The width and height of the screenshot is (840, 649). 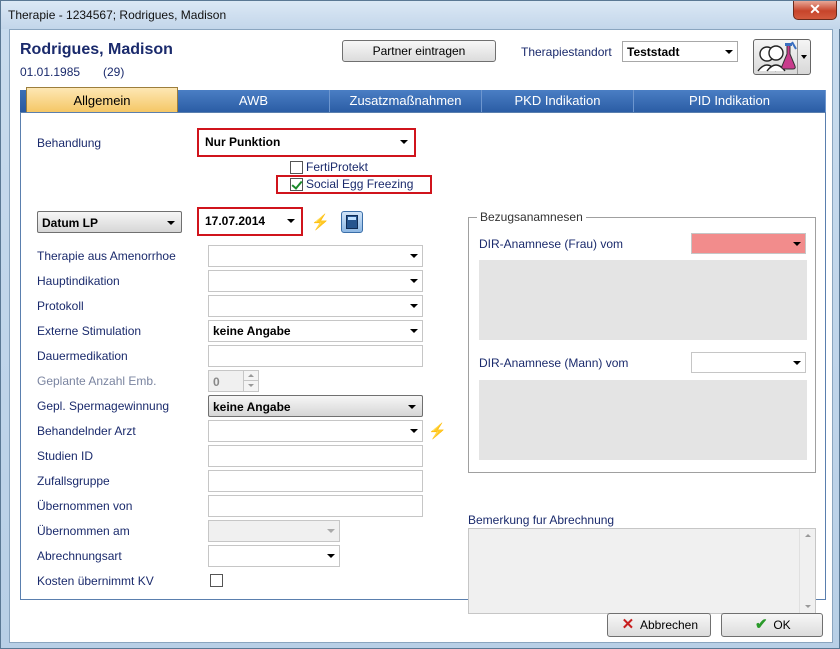 I want to click on partner-eintragen-button: Partner eintragen, so click(x=419, y=51).